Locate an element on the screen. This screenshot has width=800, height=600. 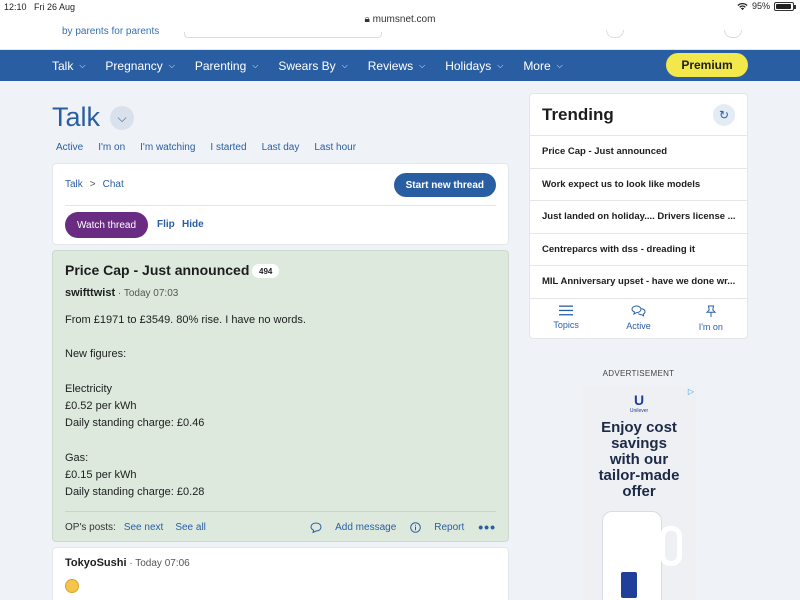
post-actions: Add message Report ••• is located at coordinates (399, 527).